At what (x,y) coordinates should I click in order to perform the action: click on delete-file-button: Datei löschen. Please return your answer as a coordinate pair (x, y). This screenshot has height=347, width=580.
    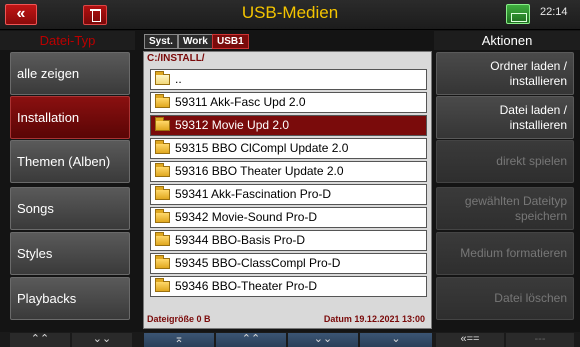
    Looking at the image, I should click on (505, 298).